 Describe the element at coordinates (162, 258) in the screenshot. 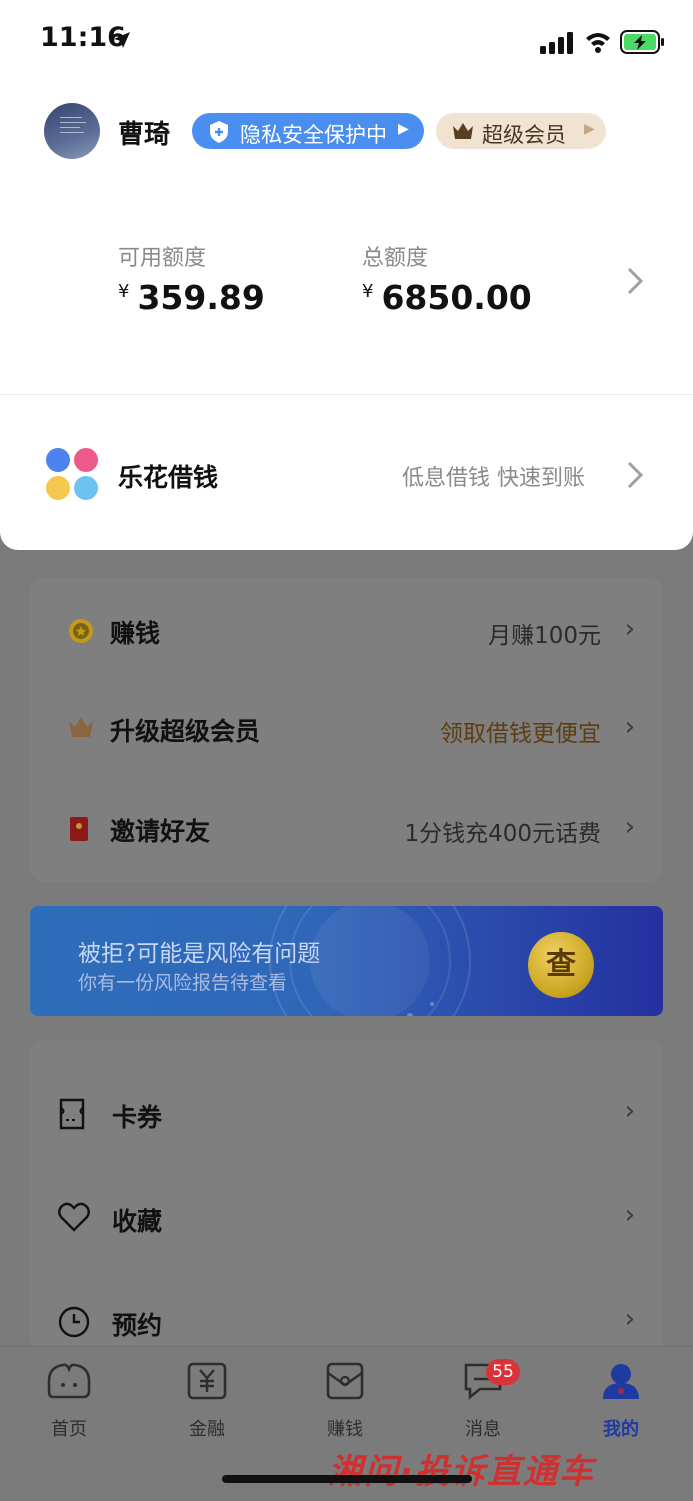

I see `available-credit-label: 可用额度` at that location.